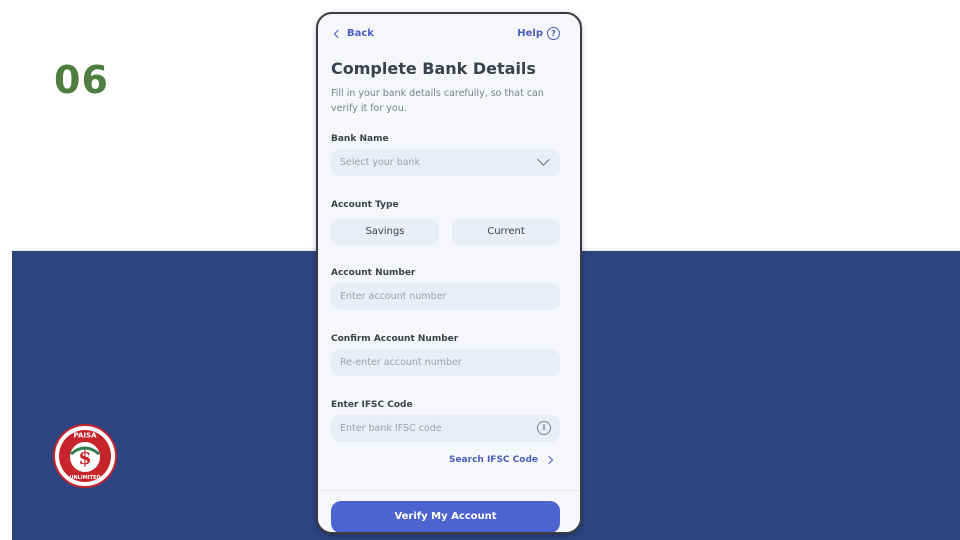 This screenshot has width=960, height=540. What do you see at coordinates (372, 405) in the screenshot?
I see `ifsc-label: Enter IFSC Code` at bounding box center [372, 405].